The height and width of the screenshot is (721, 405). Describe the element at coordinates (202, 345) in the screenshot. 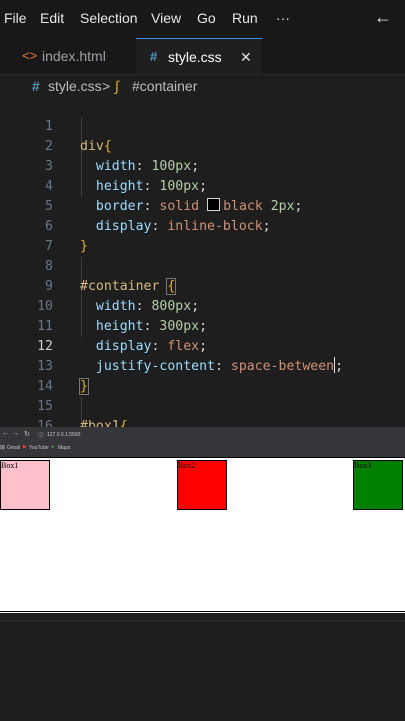

I see `code-line-current: 12 justify-content: space-between;` at that location.